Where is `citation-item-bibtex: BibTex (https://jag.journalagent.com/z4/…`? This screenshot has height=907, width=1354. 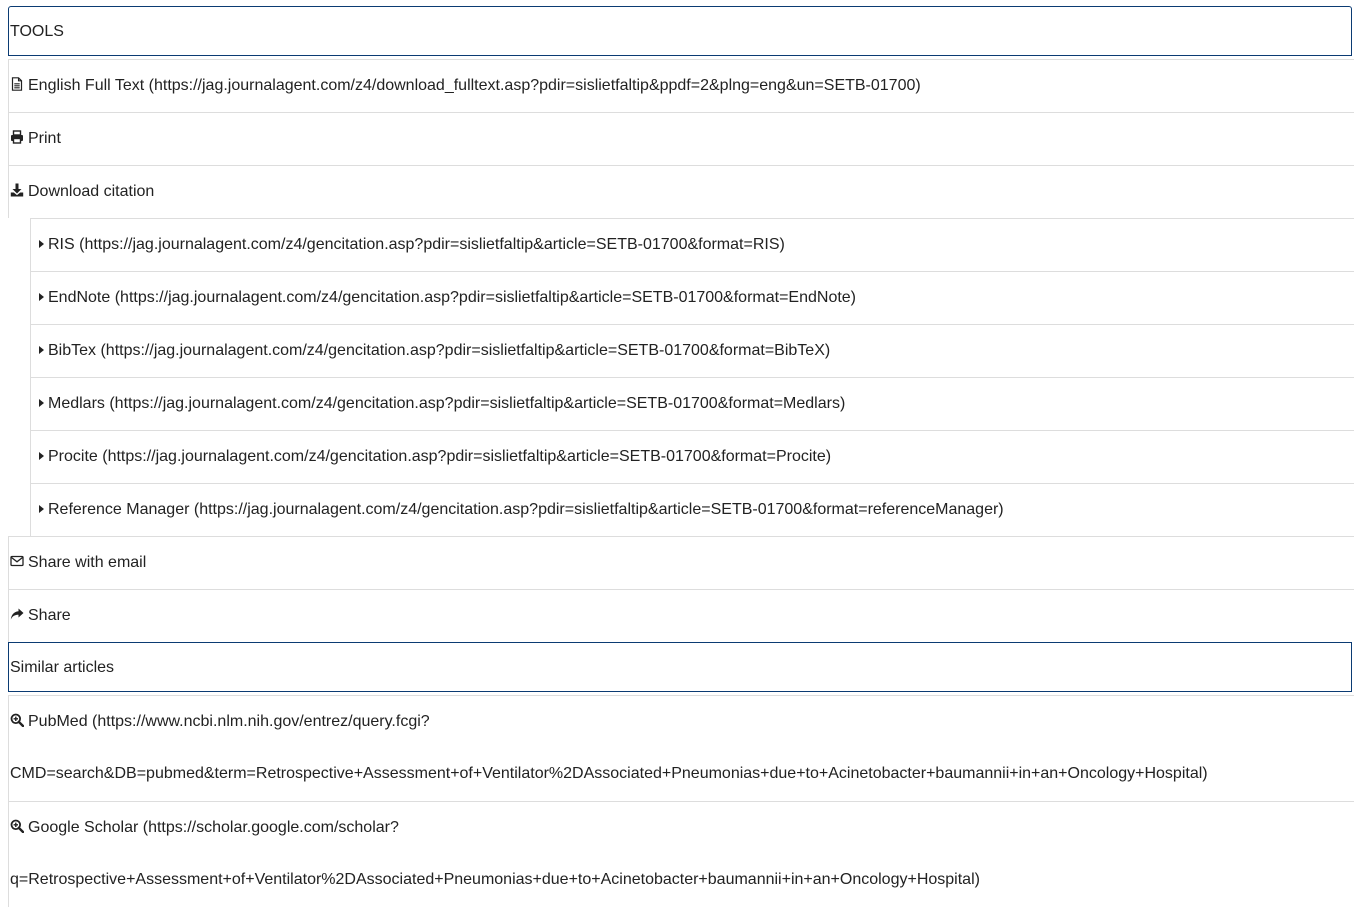
citation-item-bibtex: BibTex (https://jag.journalagent.com/z4/… is located at coordinates (692, 350).